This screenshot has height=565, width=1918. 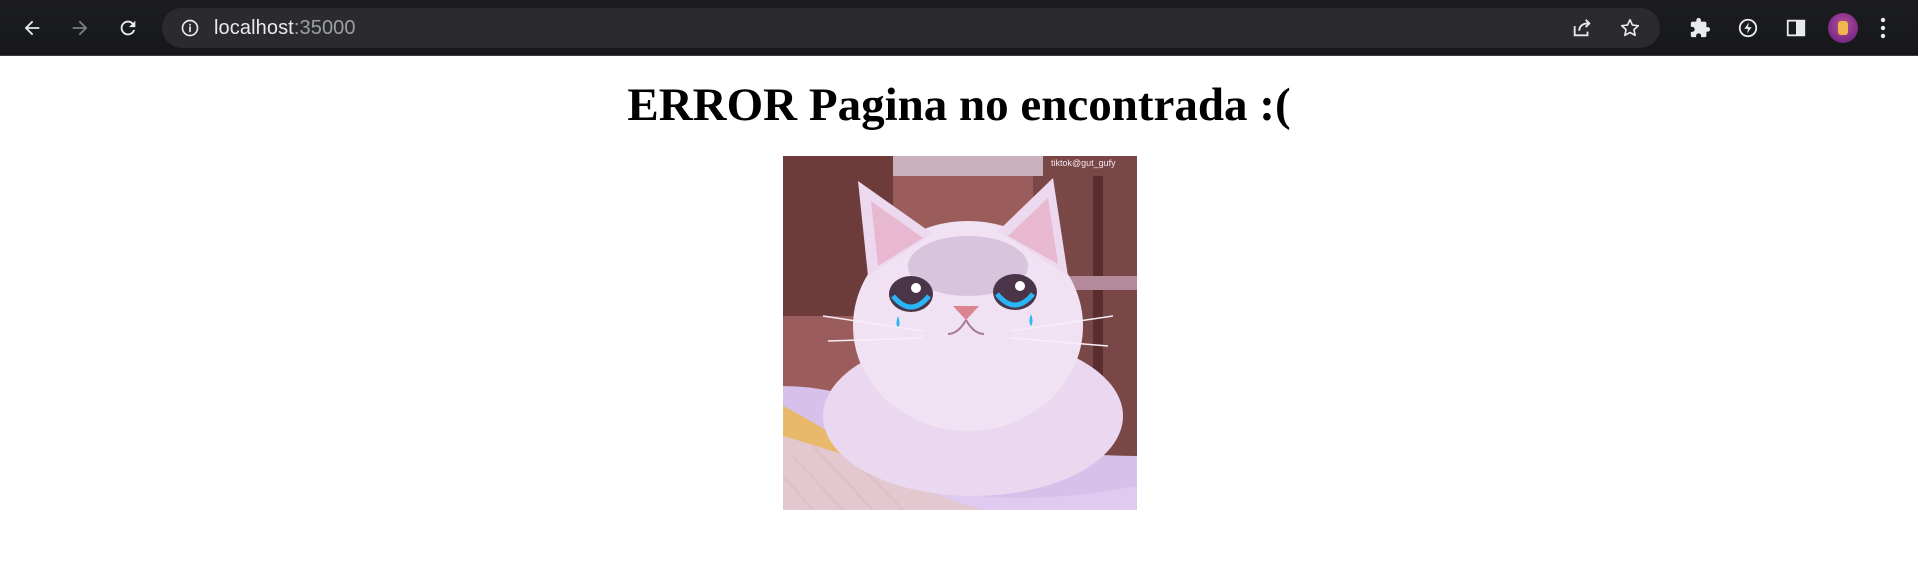 I want to click on side-panel-icon, so click(x=1796, y=28).